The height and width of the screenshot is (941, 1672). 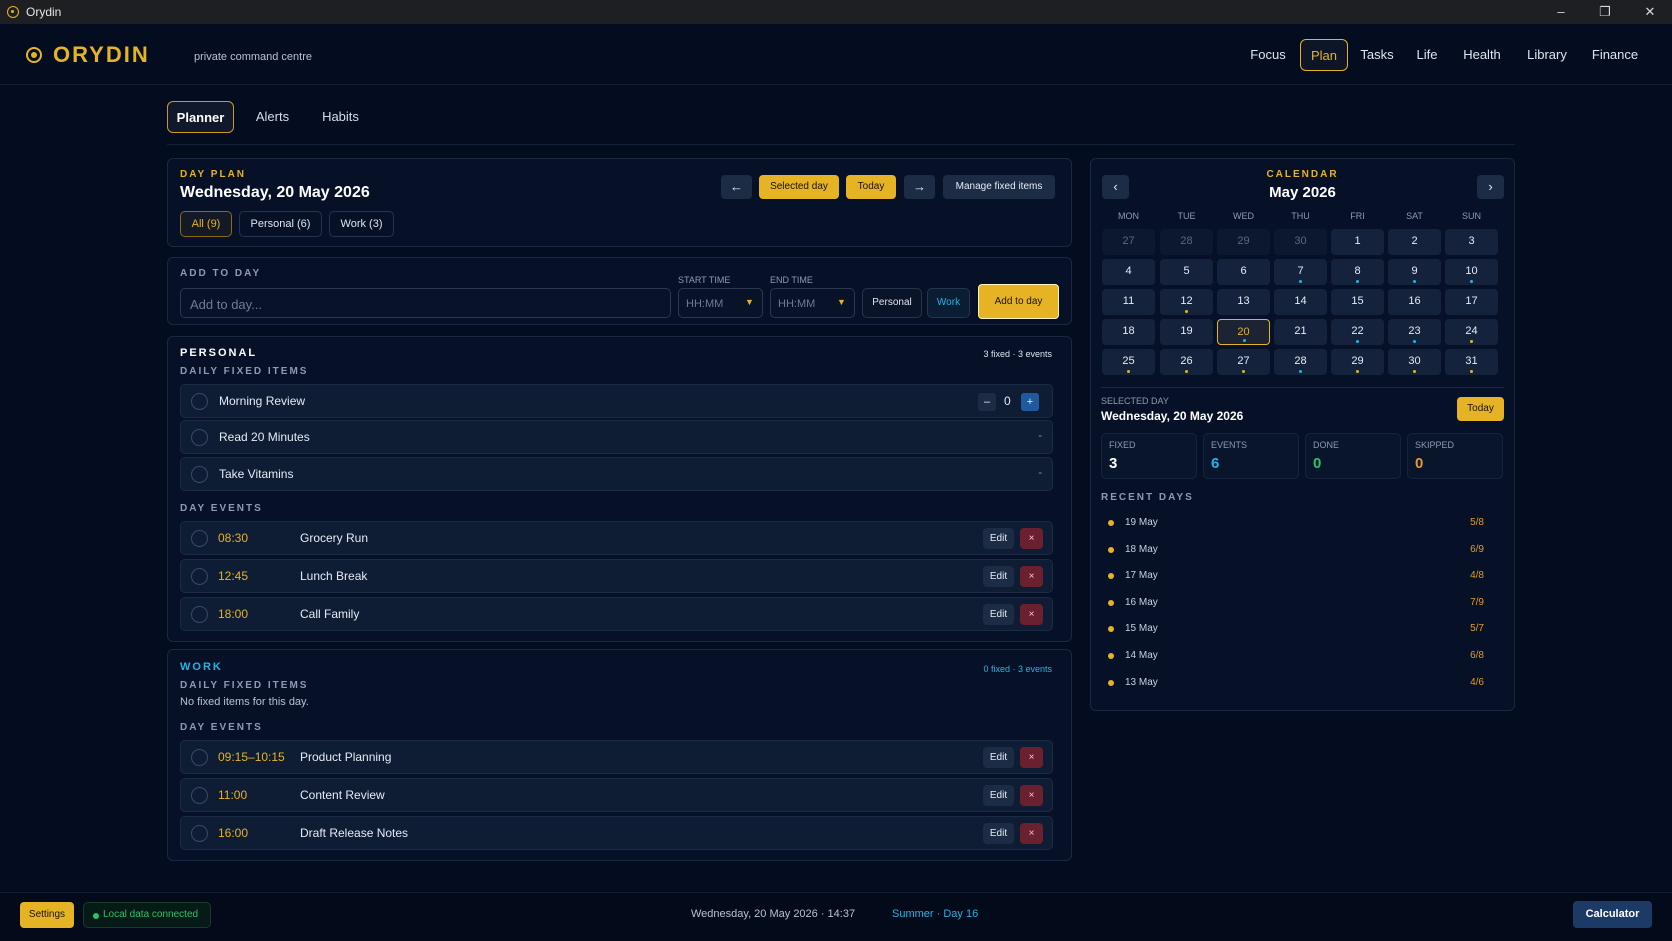 I want to click on calculator-button: Calculator, so click(x=1612, y=914).